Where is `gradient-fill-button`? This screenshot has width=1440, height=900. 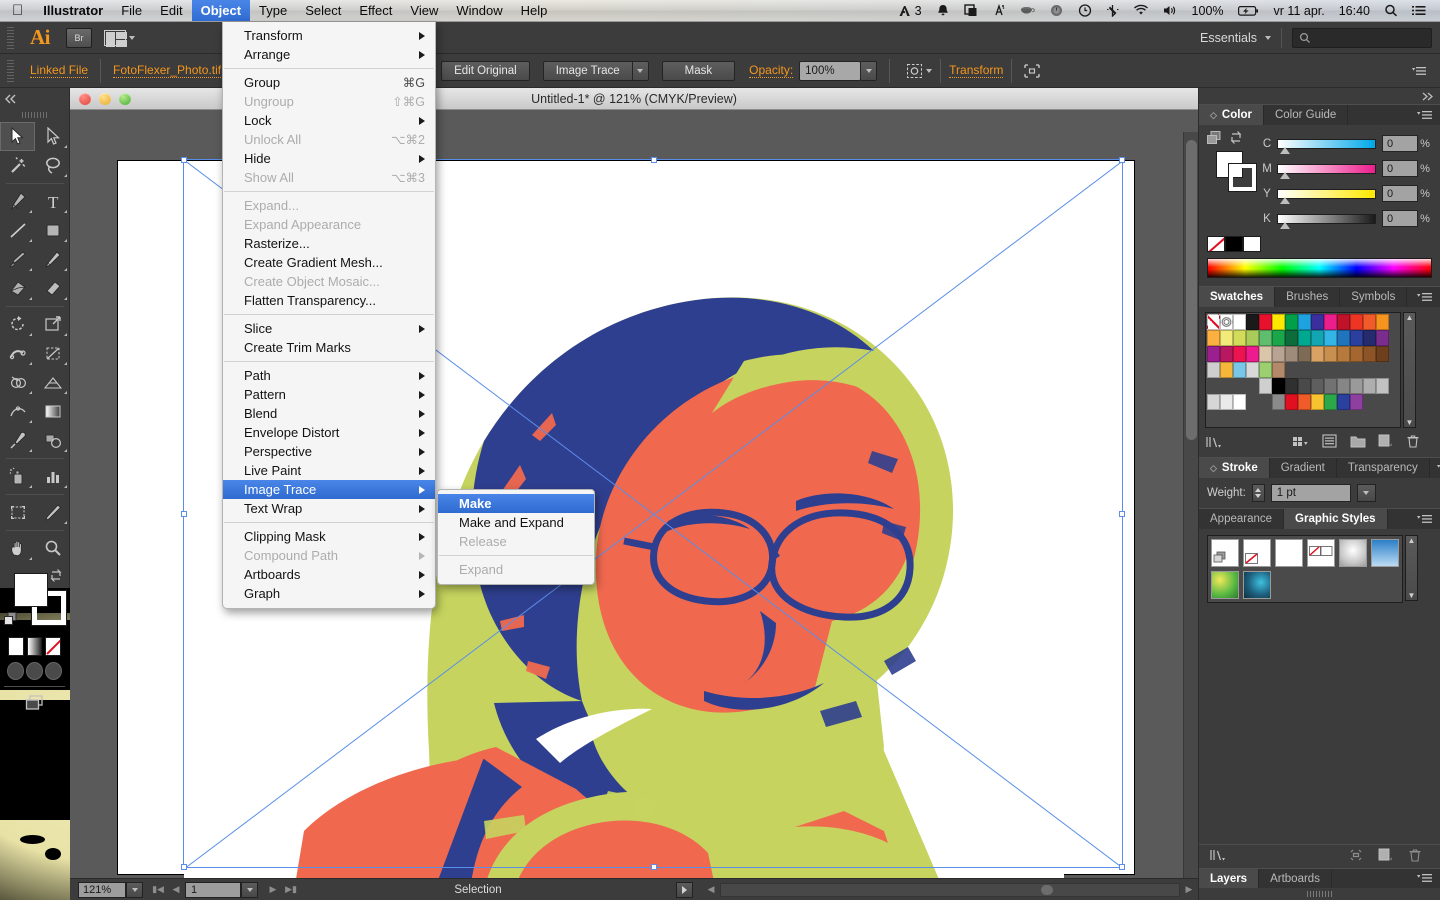 gradient-fill-button is located at coordinates (34, 646).